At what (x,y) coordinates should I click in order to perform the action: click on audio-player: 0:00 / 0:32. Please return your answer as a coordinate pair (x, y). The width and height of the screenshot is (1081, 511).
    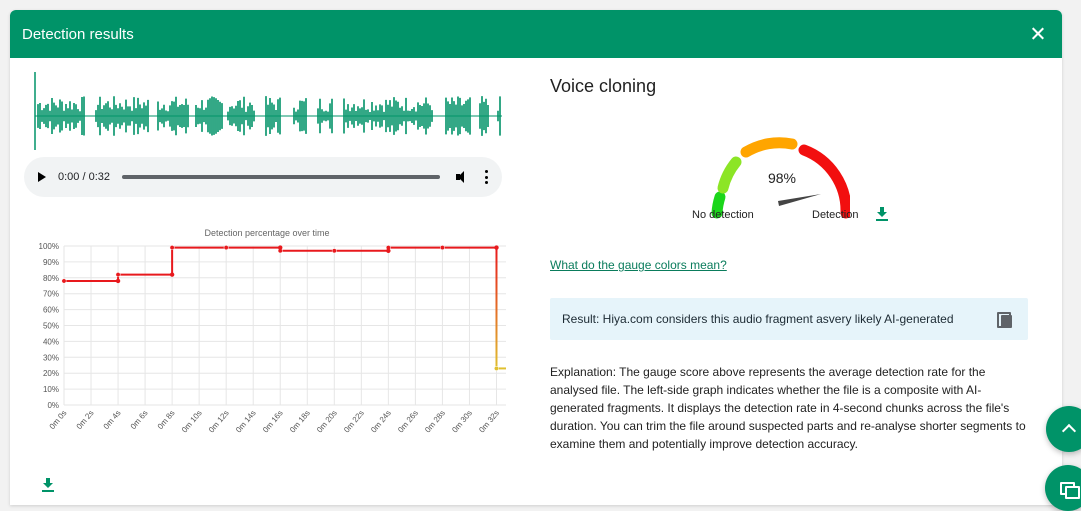
    Looking at the image, I should click on (263, 177).